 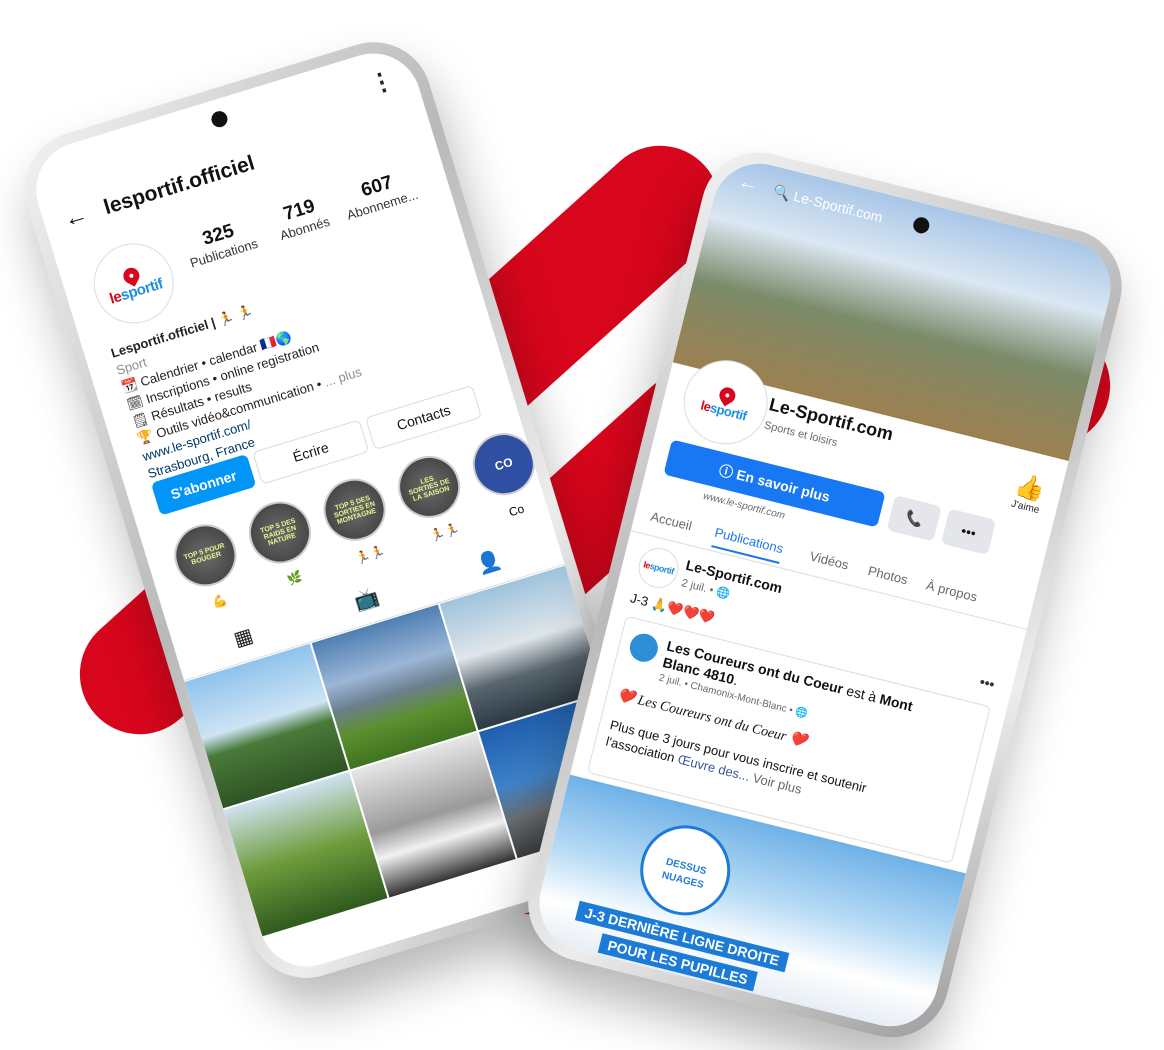 What do you see at coordinates (301, 218) in the screenshot?
I see `stat-followers: 719 Abonnés` at bounding box center [301, 218].